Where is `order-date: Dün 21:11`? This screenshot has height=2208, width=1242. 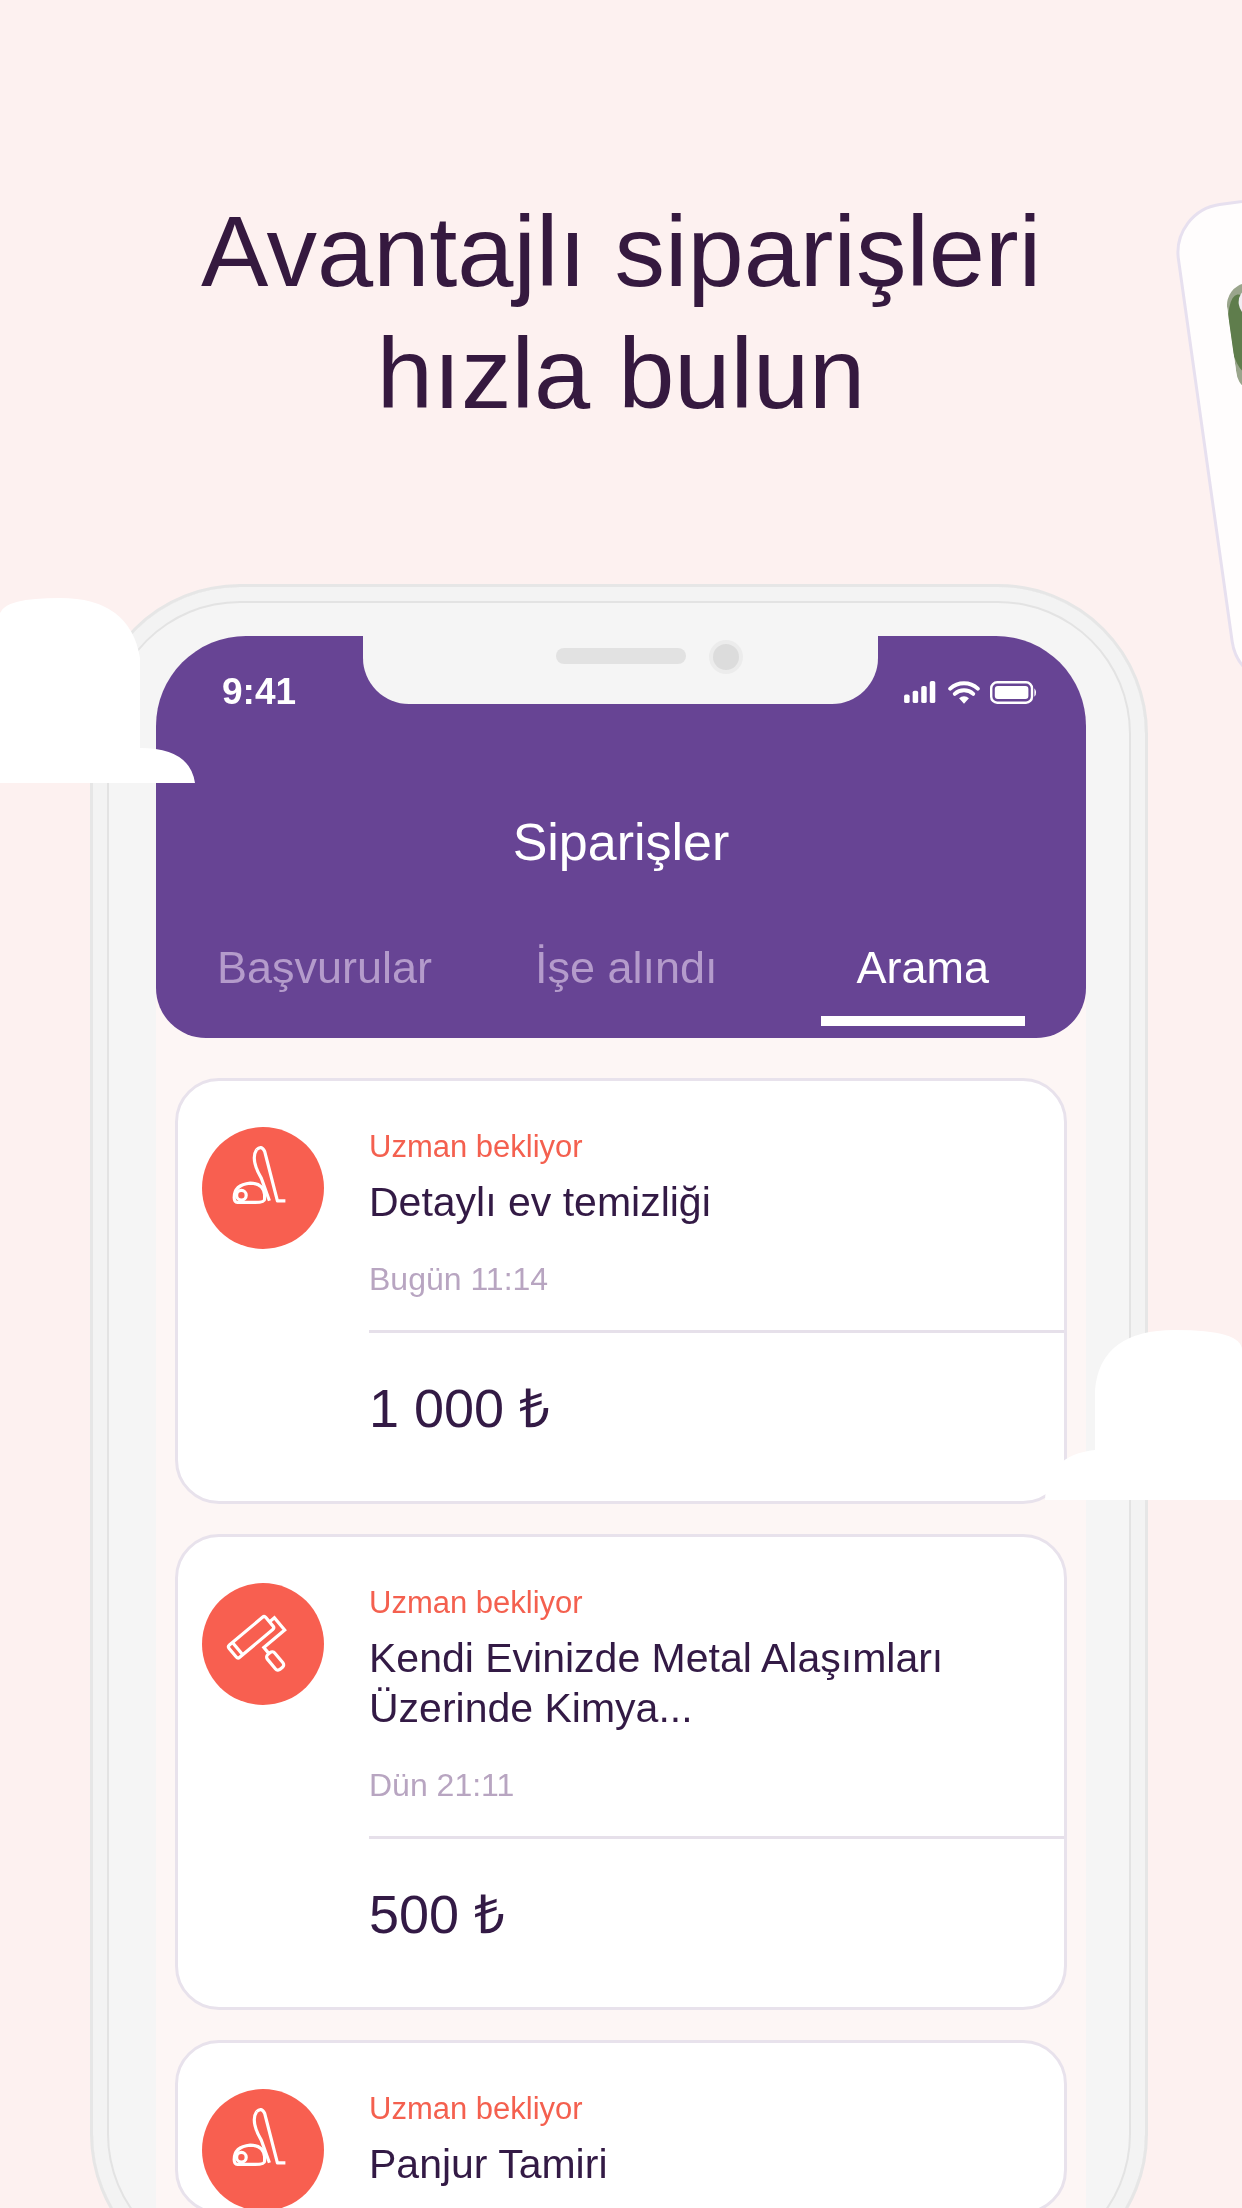
order-date: Dün 21:11 is located at coordinates (442, 1785).